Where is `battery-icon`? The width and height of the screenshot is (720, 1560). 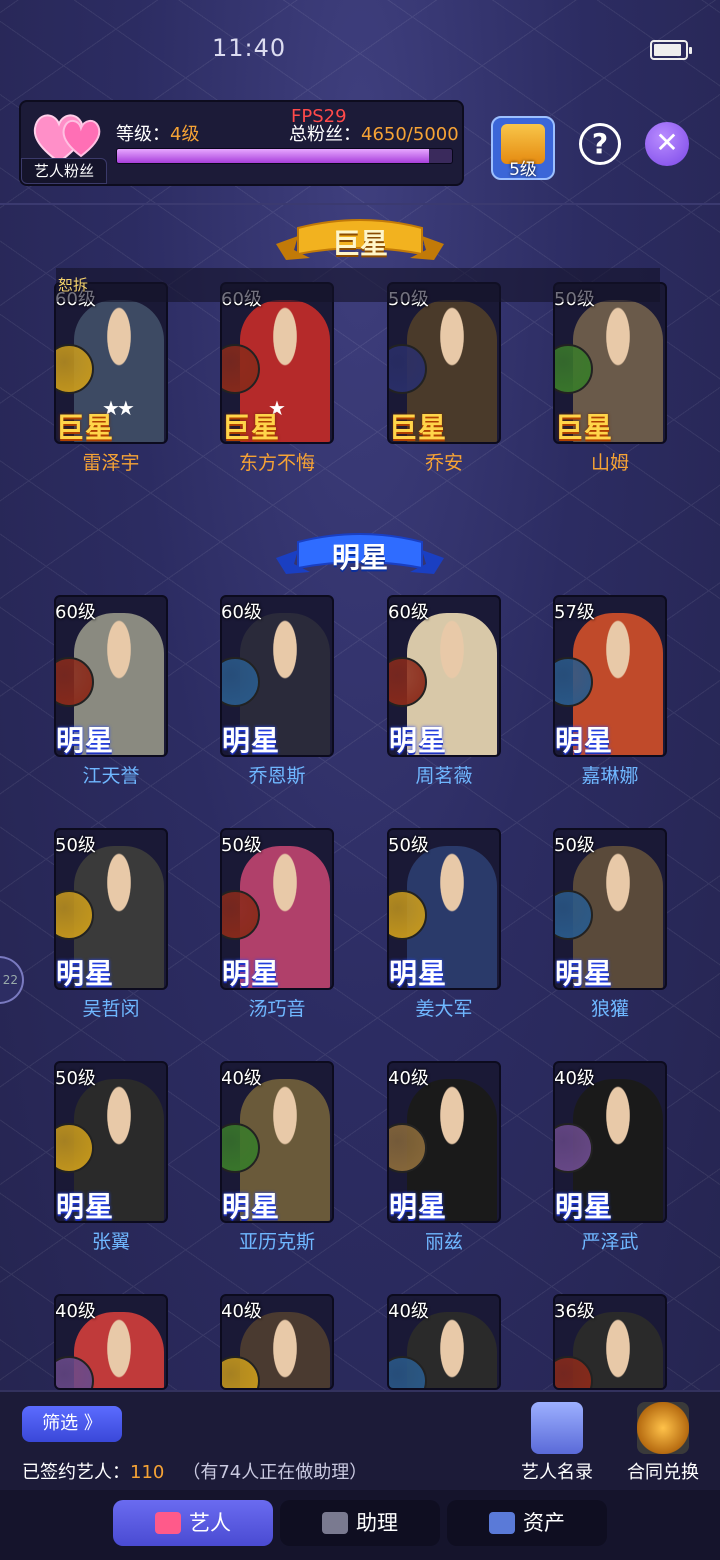 battery-icon is located at coordinates (671, 50).